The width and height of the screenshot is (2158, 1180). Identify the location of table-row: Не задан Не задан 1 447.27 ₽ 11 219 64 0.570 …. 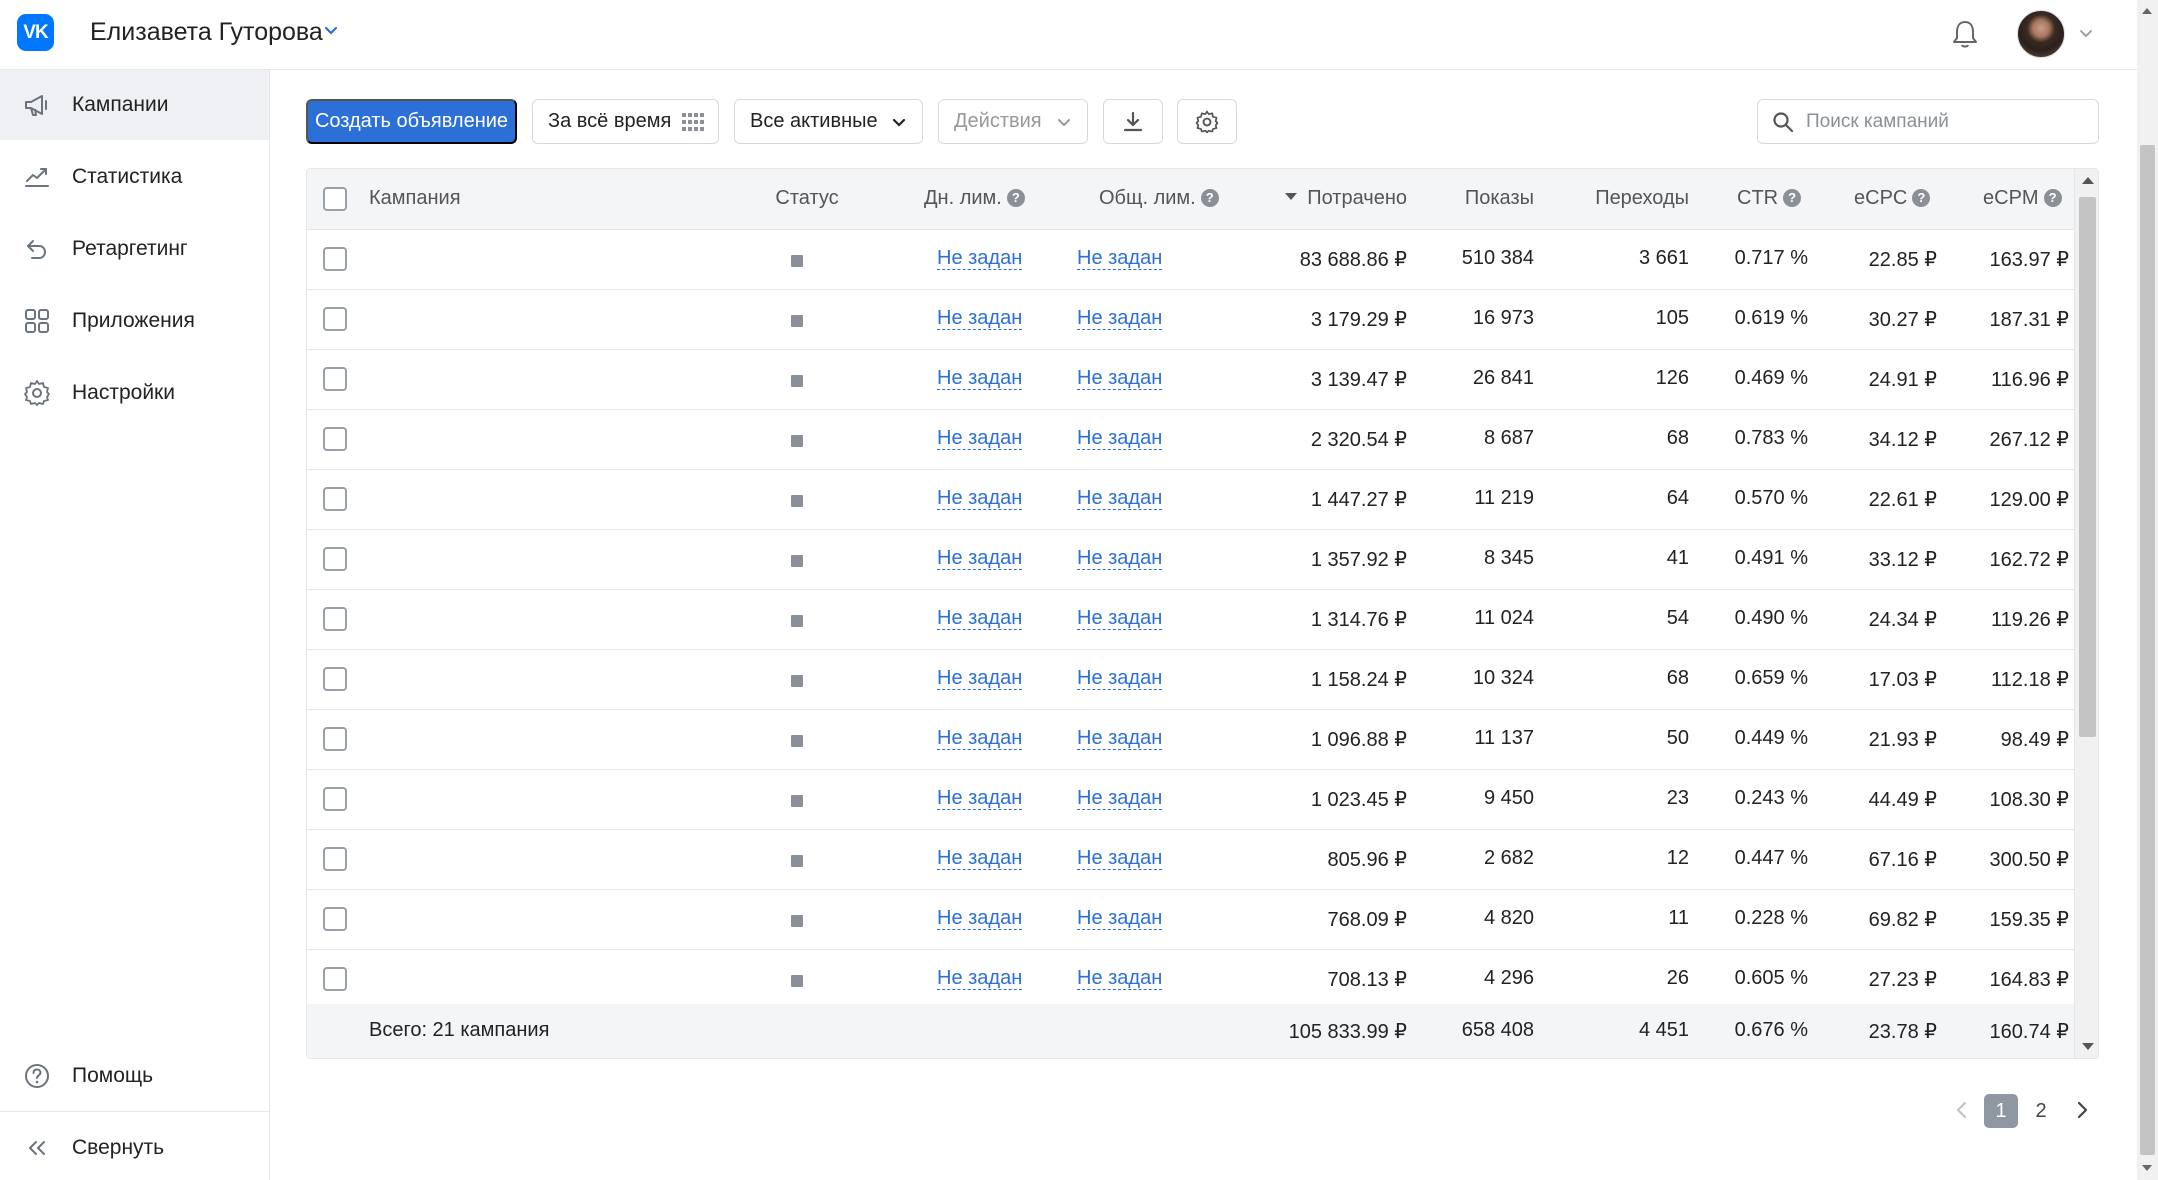
(1190, 500).